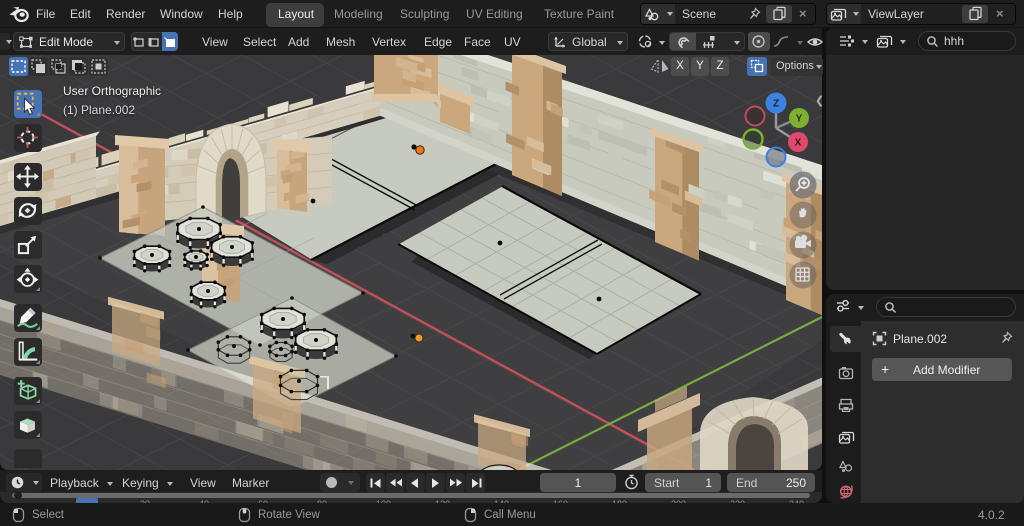  I want to click on svg-text: Y, so click(799, 119).